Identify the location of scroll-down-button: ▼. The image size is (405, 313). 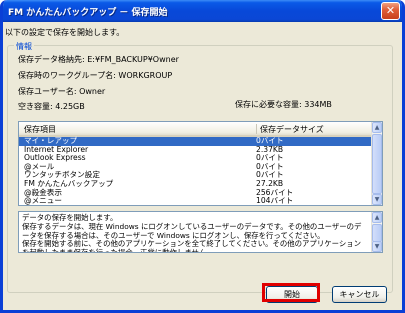
(377, 199).